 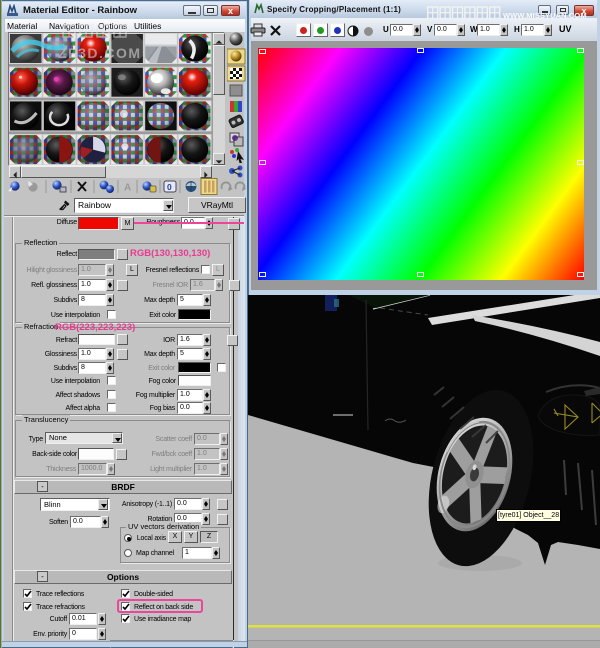 I want to click on svg-text: 0, so click(x=169, y=187).